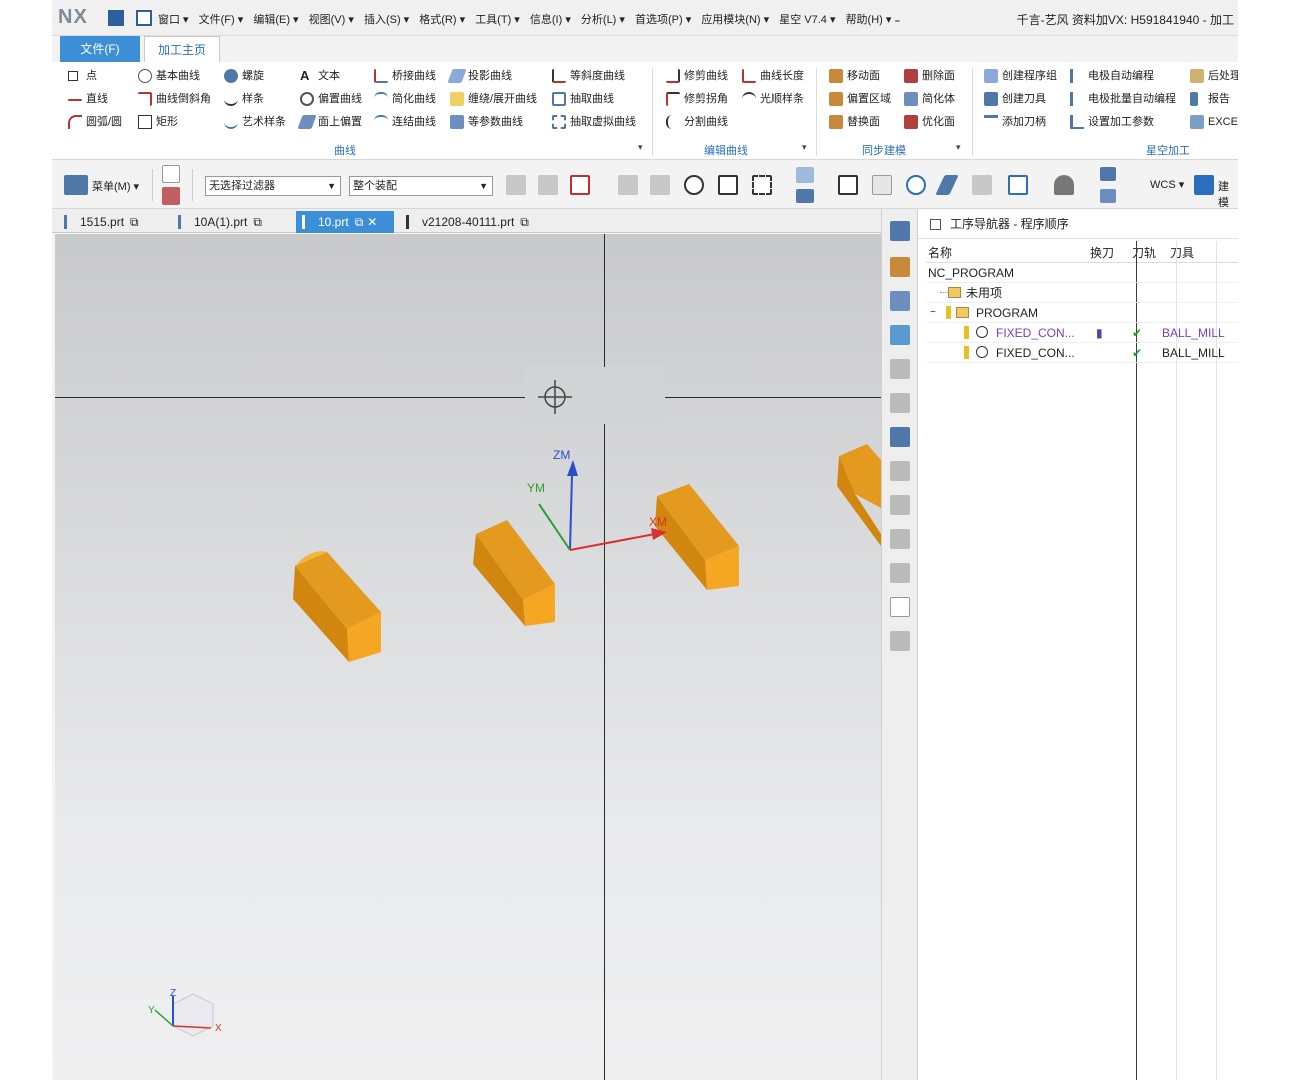  What do you see at coordinates (331, 20) in the screenshot?
I see `menu-view: 视图(V) ▾` at bounding box center [331, 20].